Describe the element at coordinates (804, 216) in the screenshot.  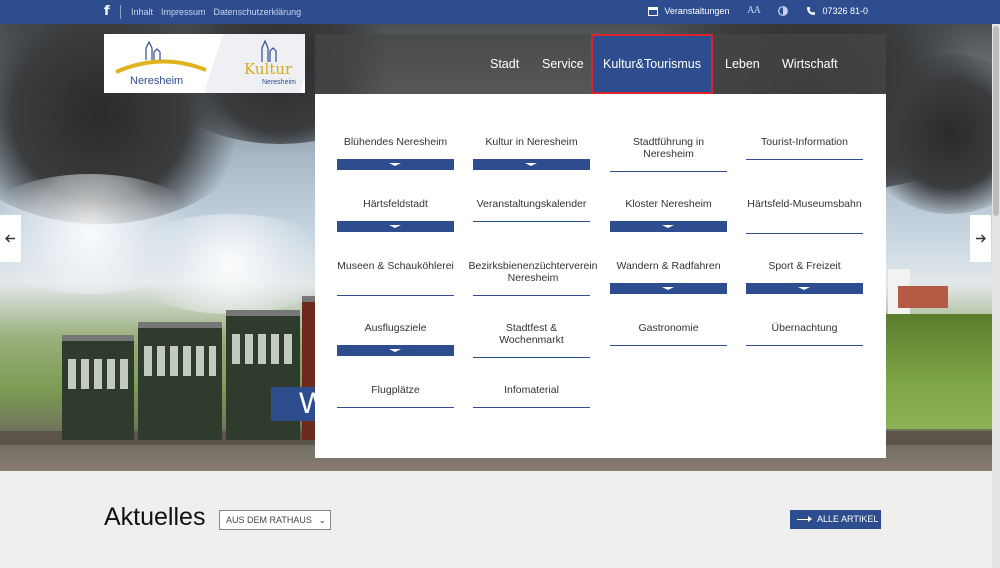
I see `menu-item-museumsbahn: Härtsfeld-Museumsbahn` at that location.